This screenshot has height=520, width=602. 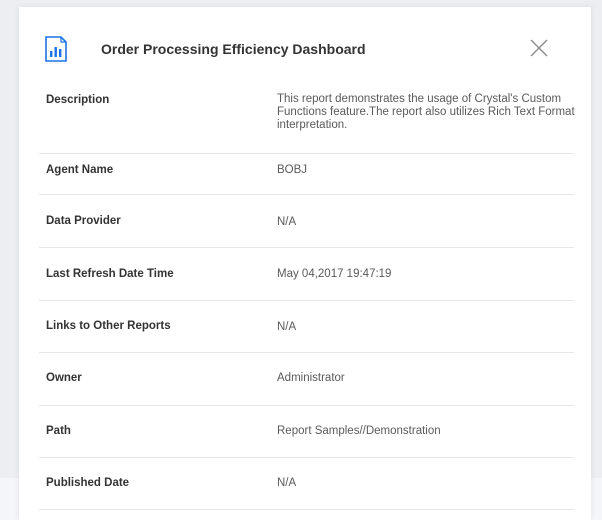 What do you see at coordinates (80, 170) in the screenshot?
I see `property-label: Agent Name` at bounding box center [80, 170].